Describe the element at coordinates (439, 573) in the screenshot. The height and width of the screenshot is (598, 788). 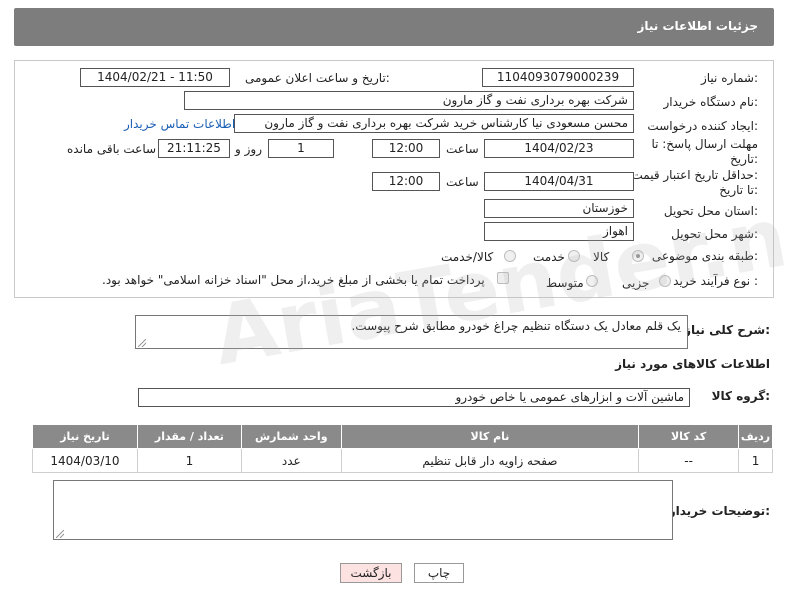
I see `print-button: چاپ` at that location.